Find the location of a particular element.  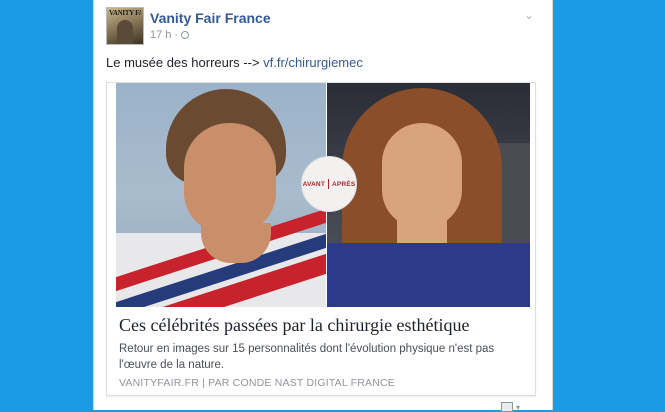

post-text-prefix: Le musée des horreurs --> is located at coordinates (183, 62).